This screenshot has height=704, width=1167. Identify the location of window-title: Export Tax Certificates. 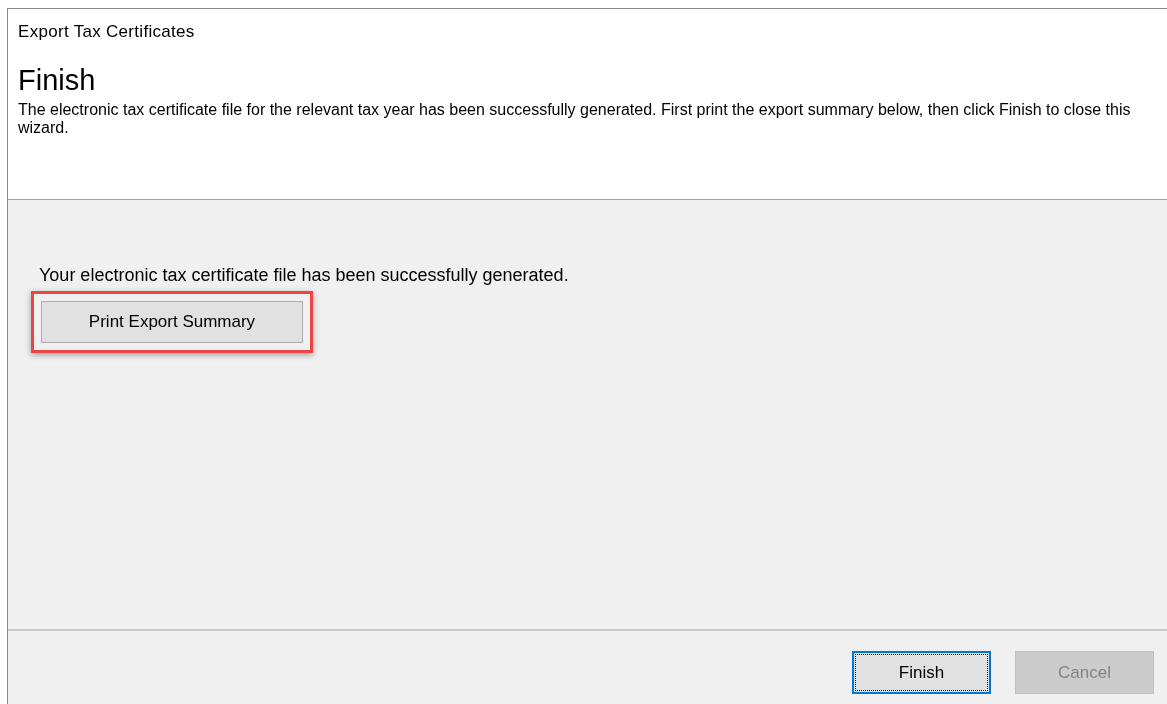
(107, 32).